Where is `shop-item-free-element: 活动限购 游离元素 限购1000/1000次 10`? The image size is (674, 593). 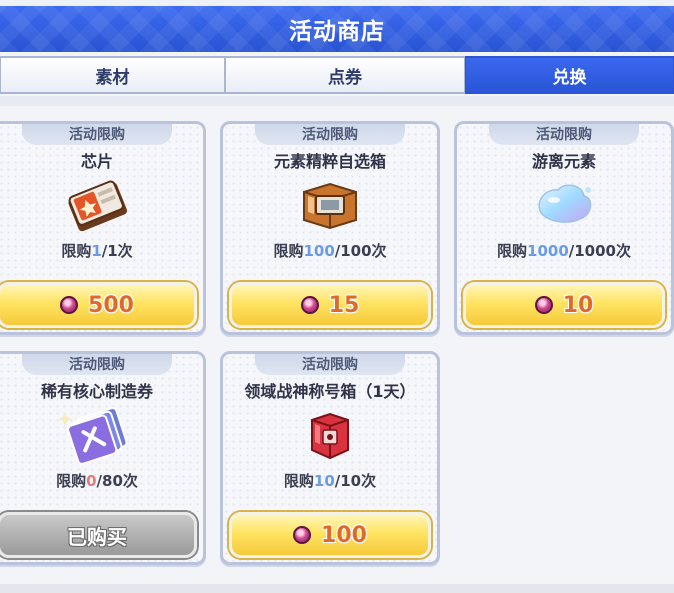 shop-item-free-element: 活动限购 游离元素 限购1000/1000次 10 is located at coordinates (564, 228).